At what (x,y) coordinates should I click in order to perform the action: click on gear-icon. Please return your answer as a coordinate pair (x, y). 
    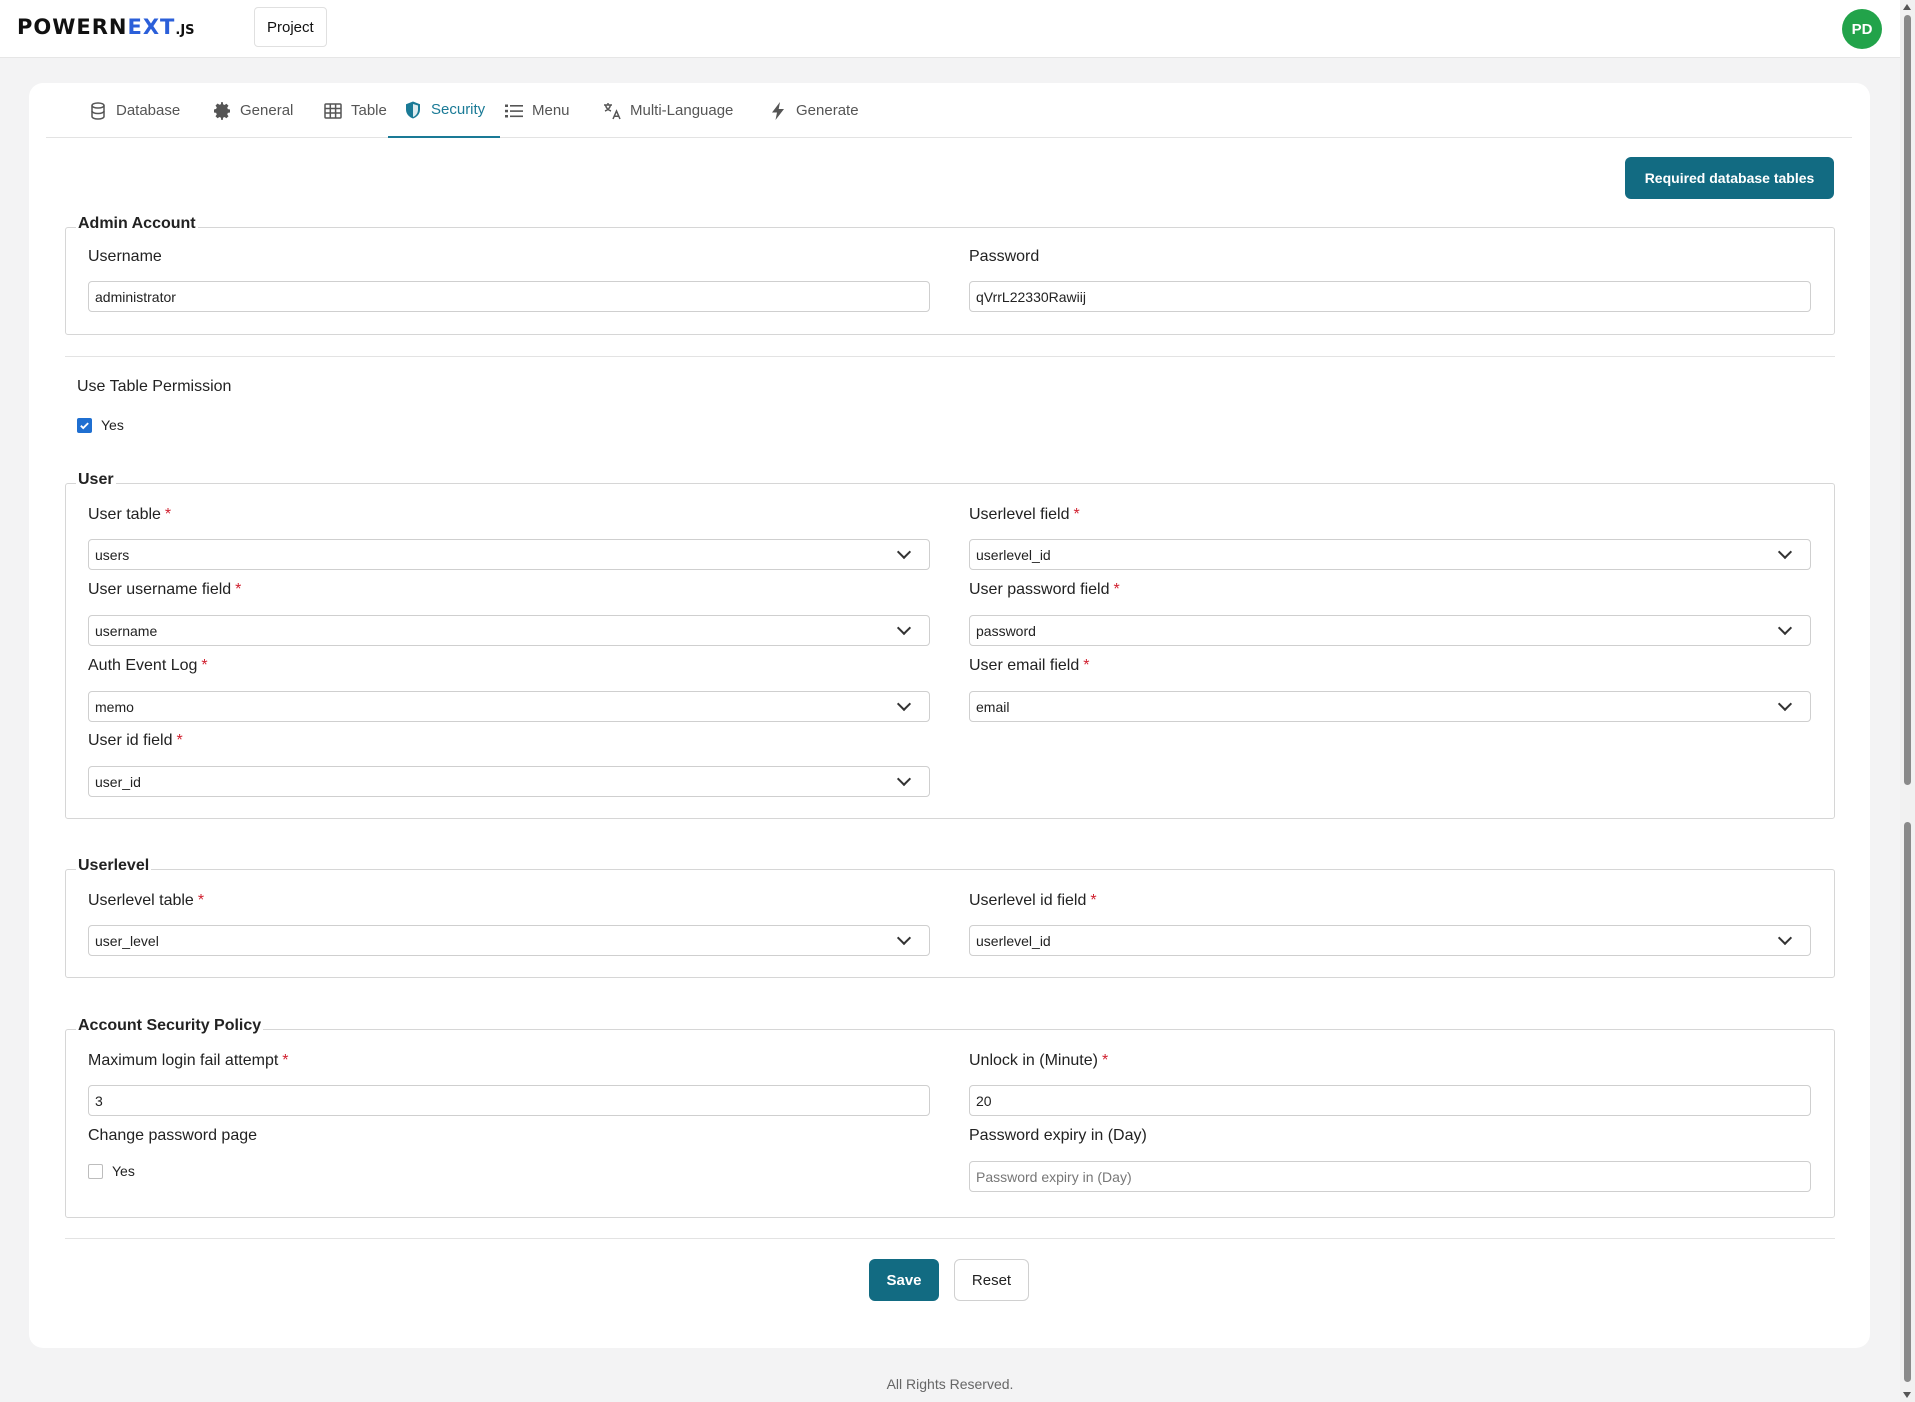
    Looking at the image, I should click on (222, 110).